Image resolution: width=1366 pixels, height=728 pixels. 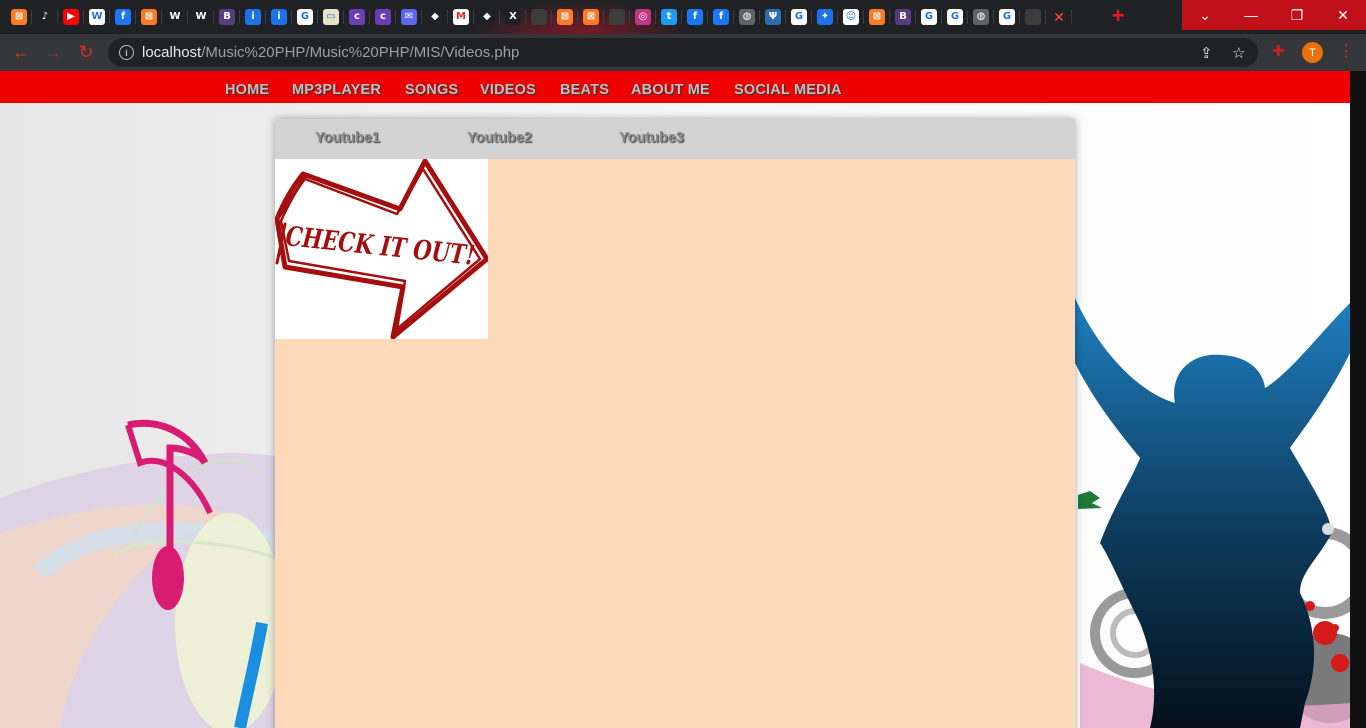 What do you see at coordinates (1206, 52) in the screenshot?
I see `share-icon: ⇪` at bounding box center [1206, 52].